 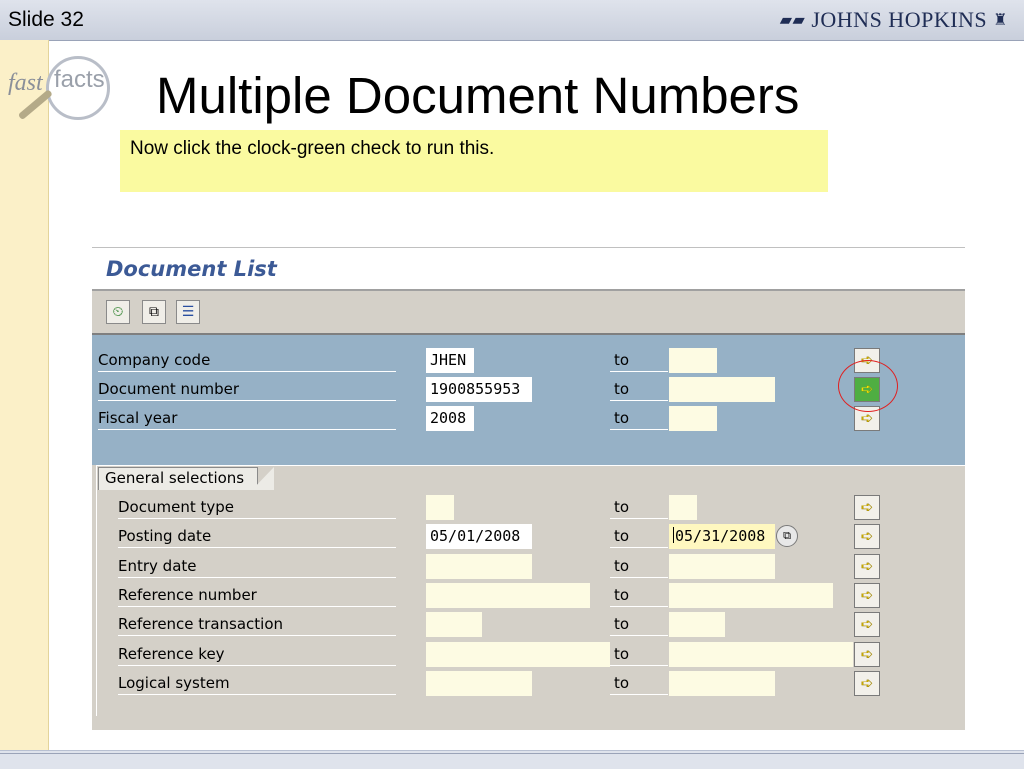 I want to click on jh-shield-icon: ▰▰, so click(x=792, y=20).